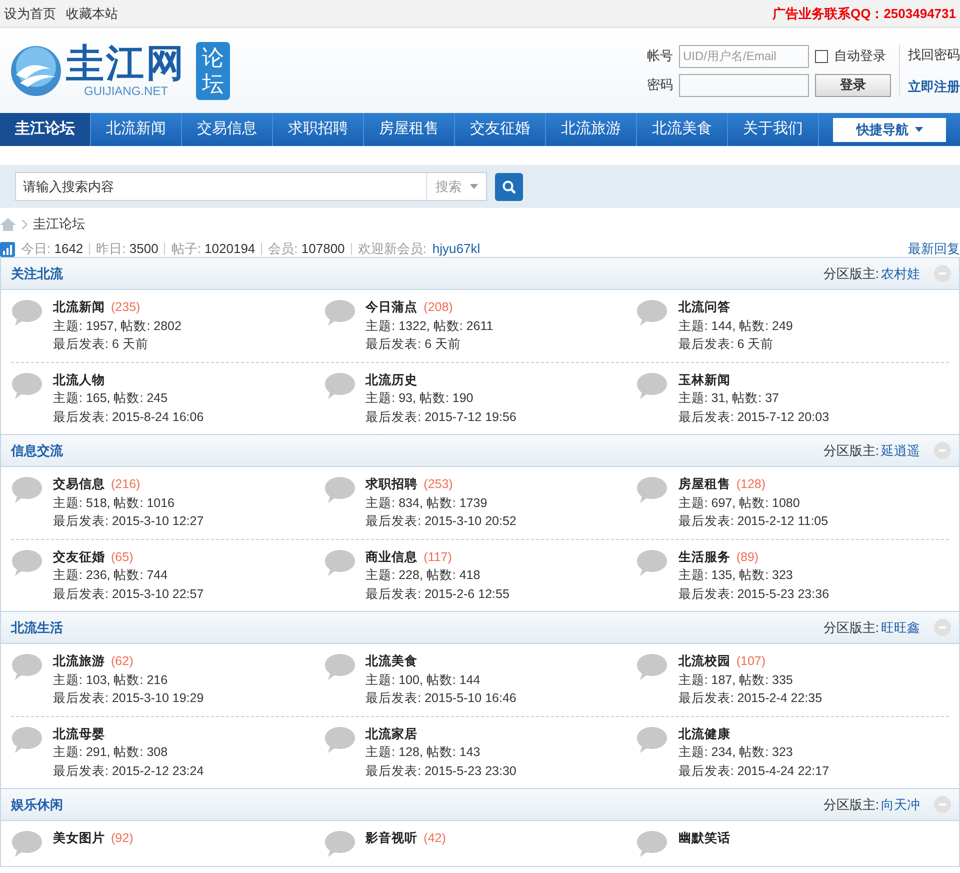  Describe the element at coordinates (213, 71) in the screenshot. I see `logo-badge: 论坛` at that location.